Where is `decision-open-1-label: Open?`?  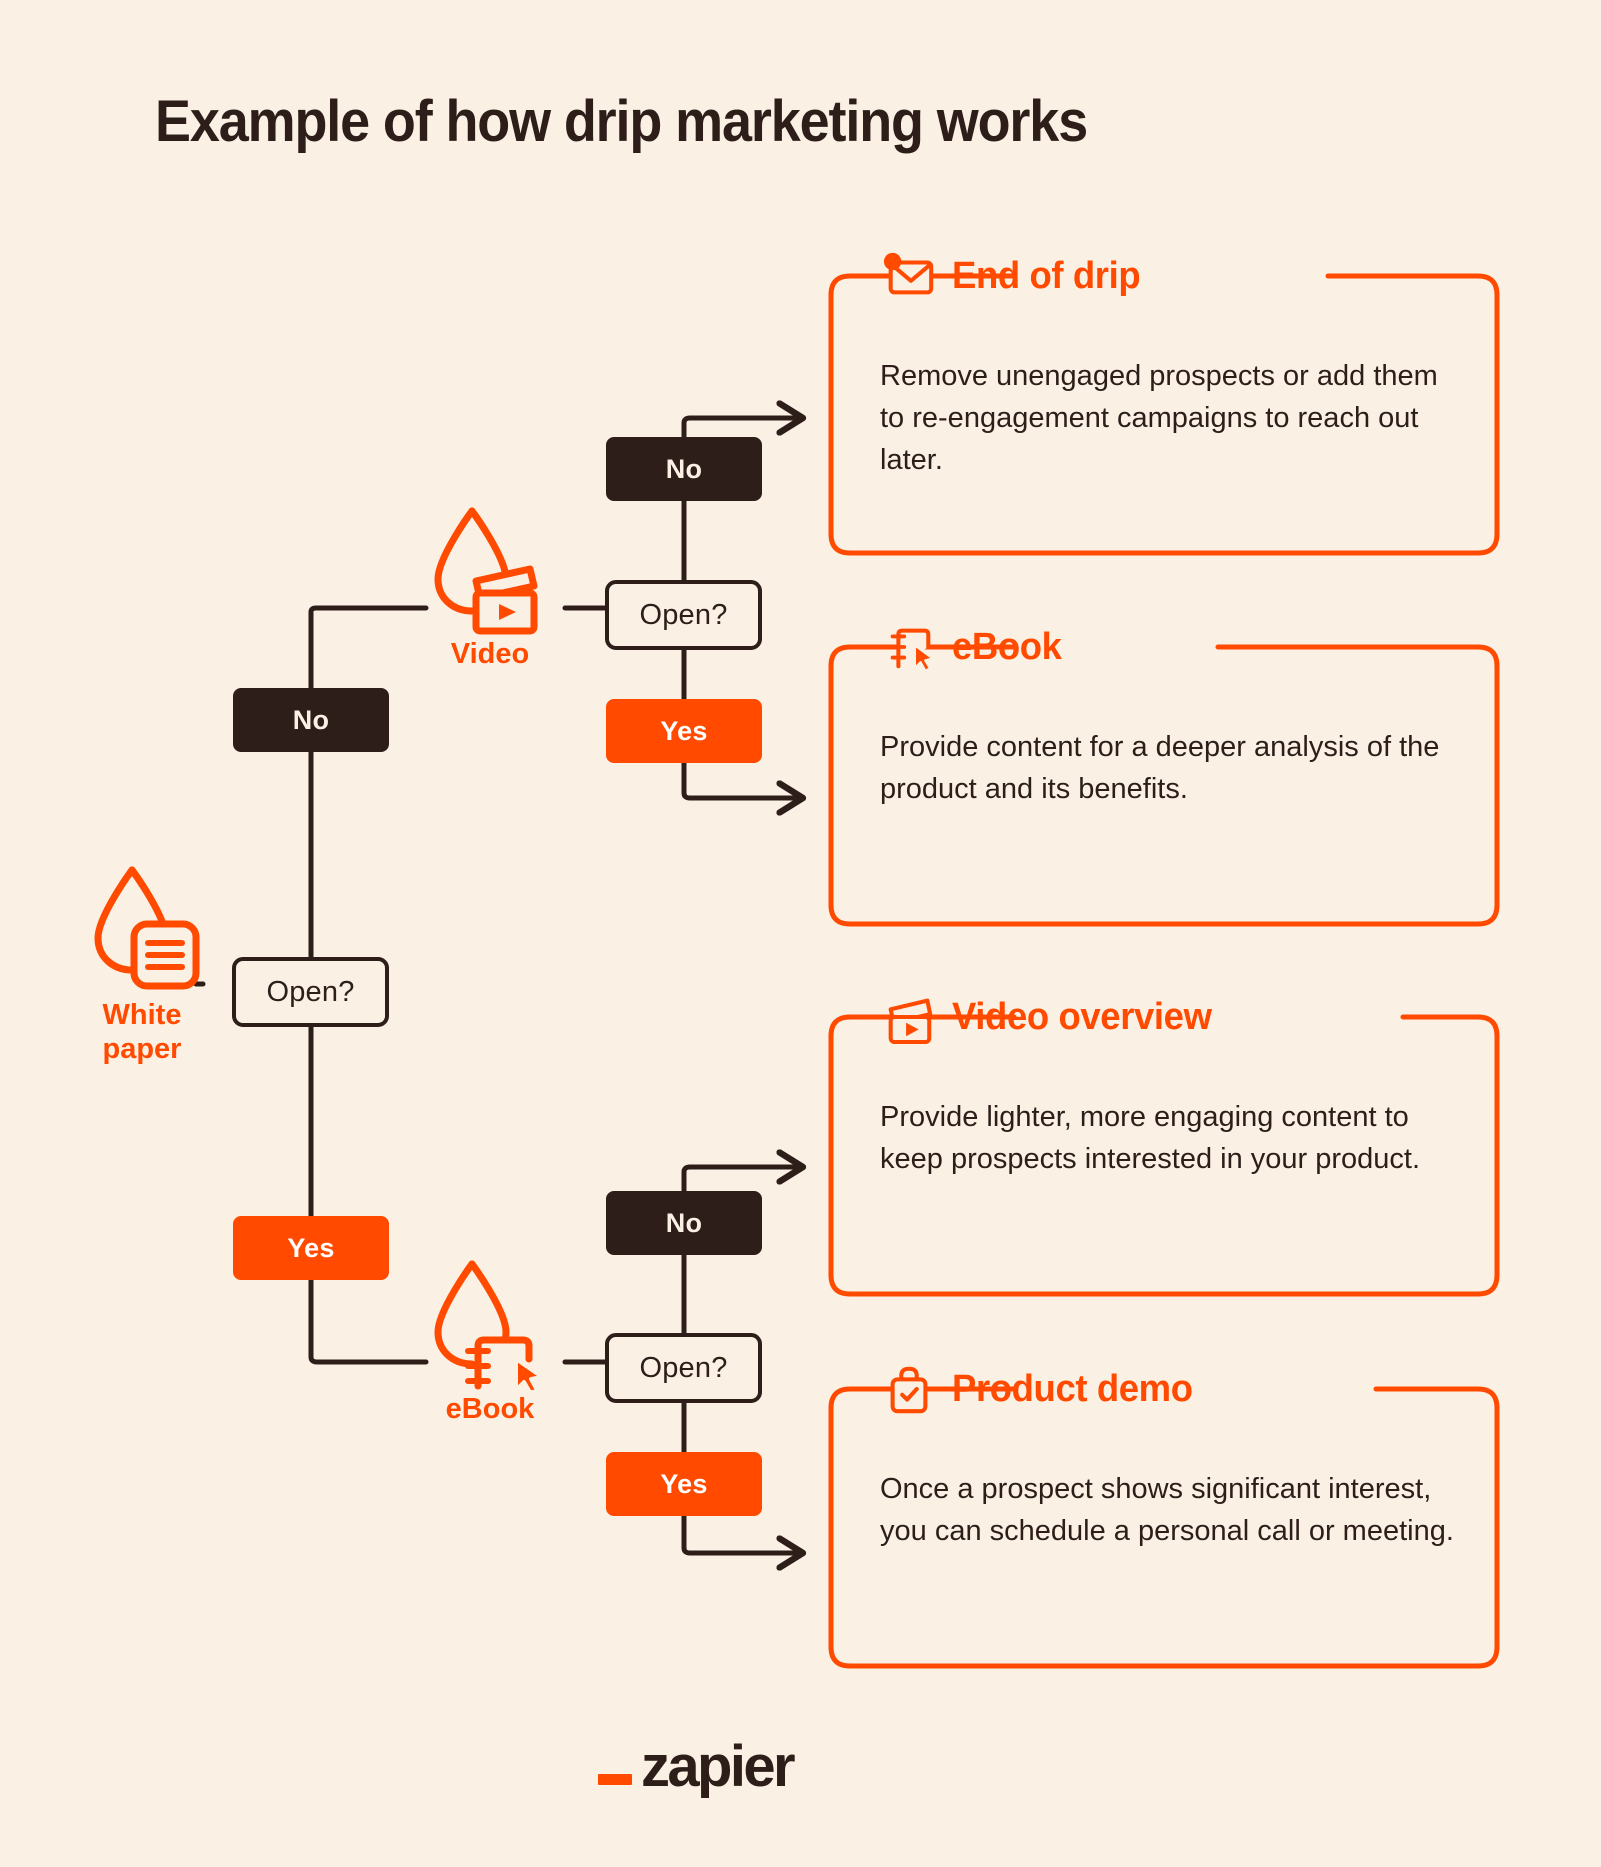
decision-open-1-label: Open? is located at coordinates (310, 991).